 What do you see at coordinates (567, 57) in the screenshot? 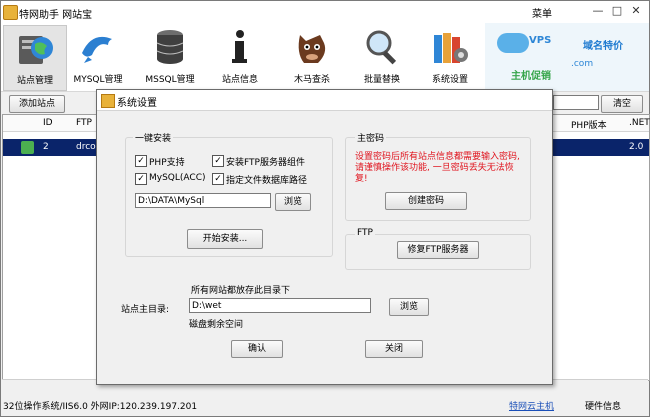
I see `ad-banner: VPS 域名特价 .com 主机促销` at bounding box center [567, 57].